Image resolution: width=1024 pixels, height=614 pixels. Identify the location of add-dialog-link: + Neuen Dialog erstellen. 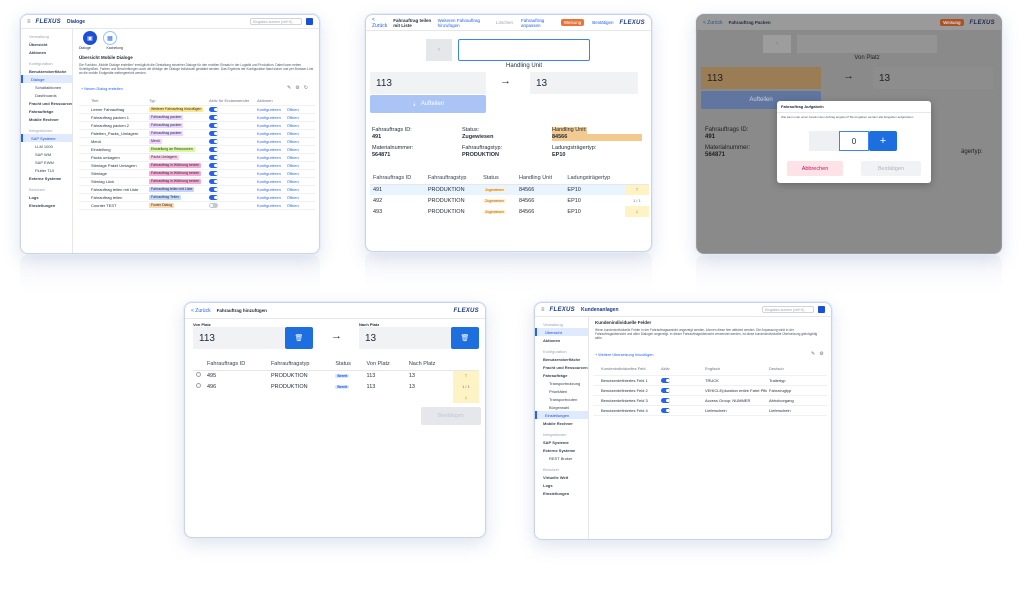
(102, 89).